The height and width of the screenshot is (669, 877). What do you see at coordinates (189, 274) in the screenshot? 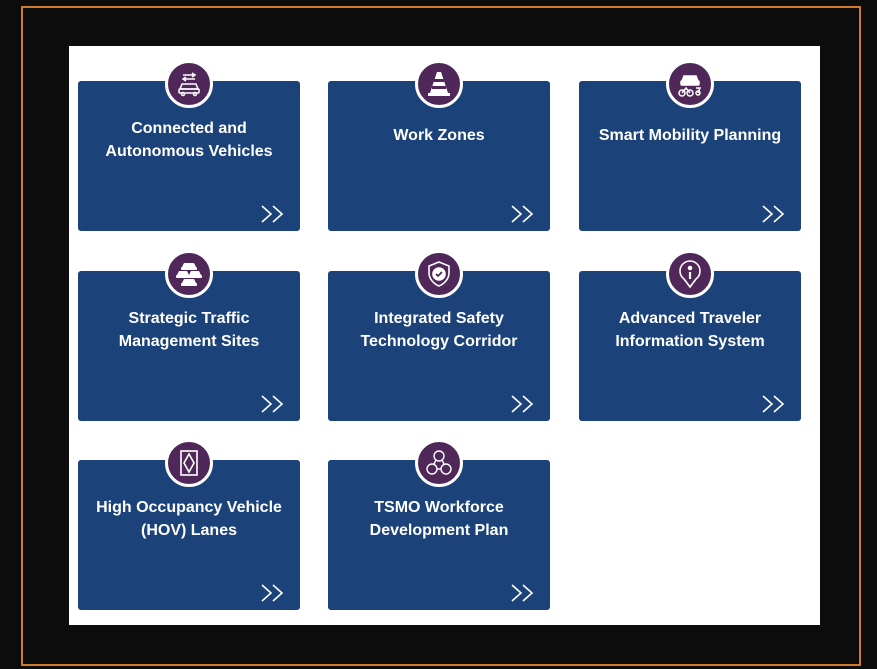
I see `traffic-jam-icon` at bounding box center [189, 274].